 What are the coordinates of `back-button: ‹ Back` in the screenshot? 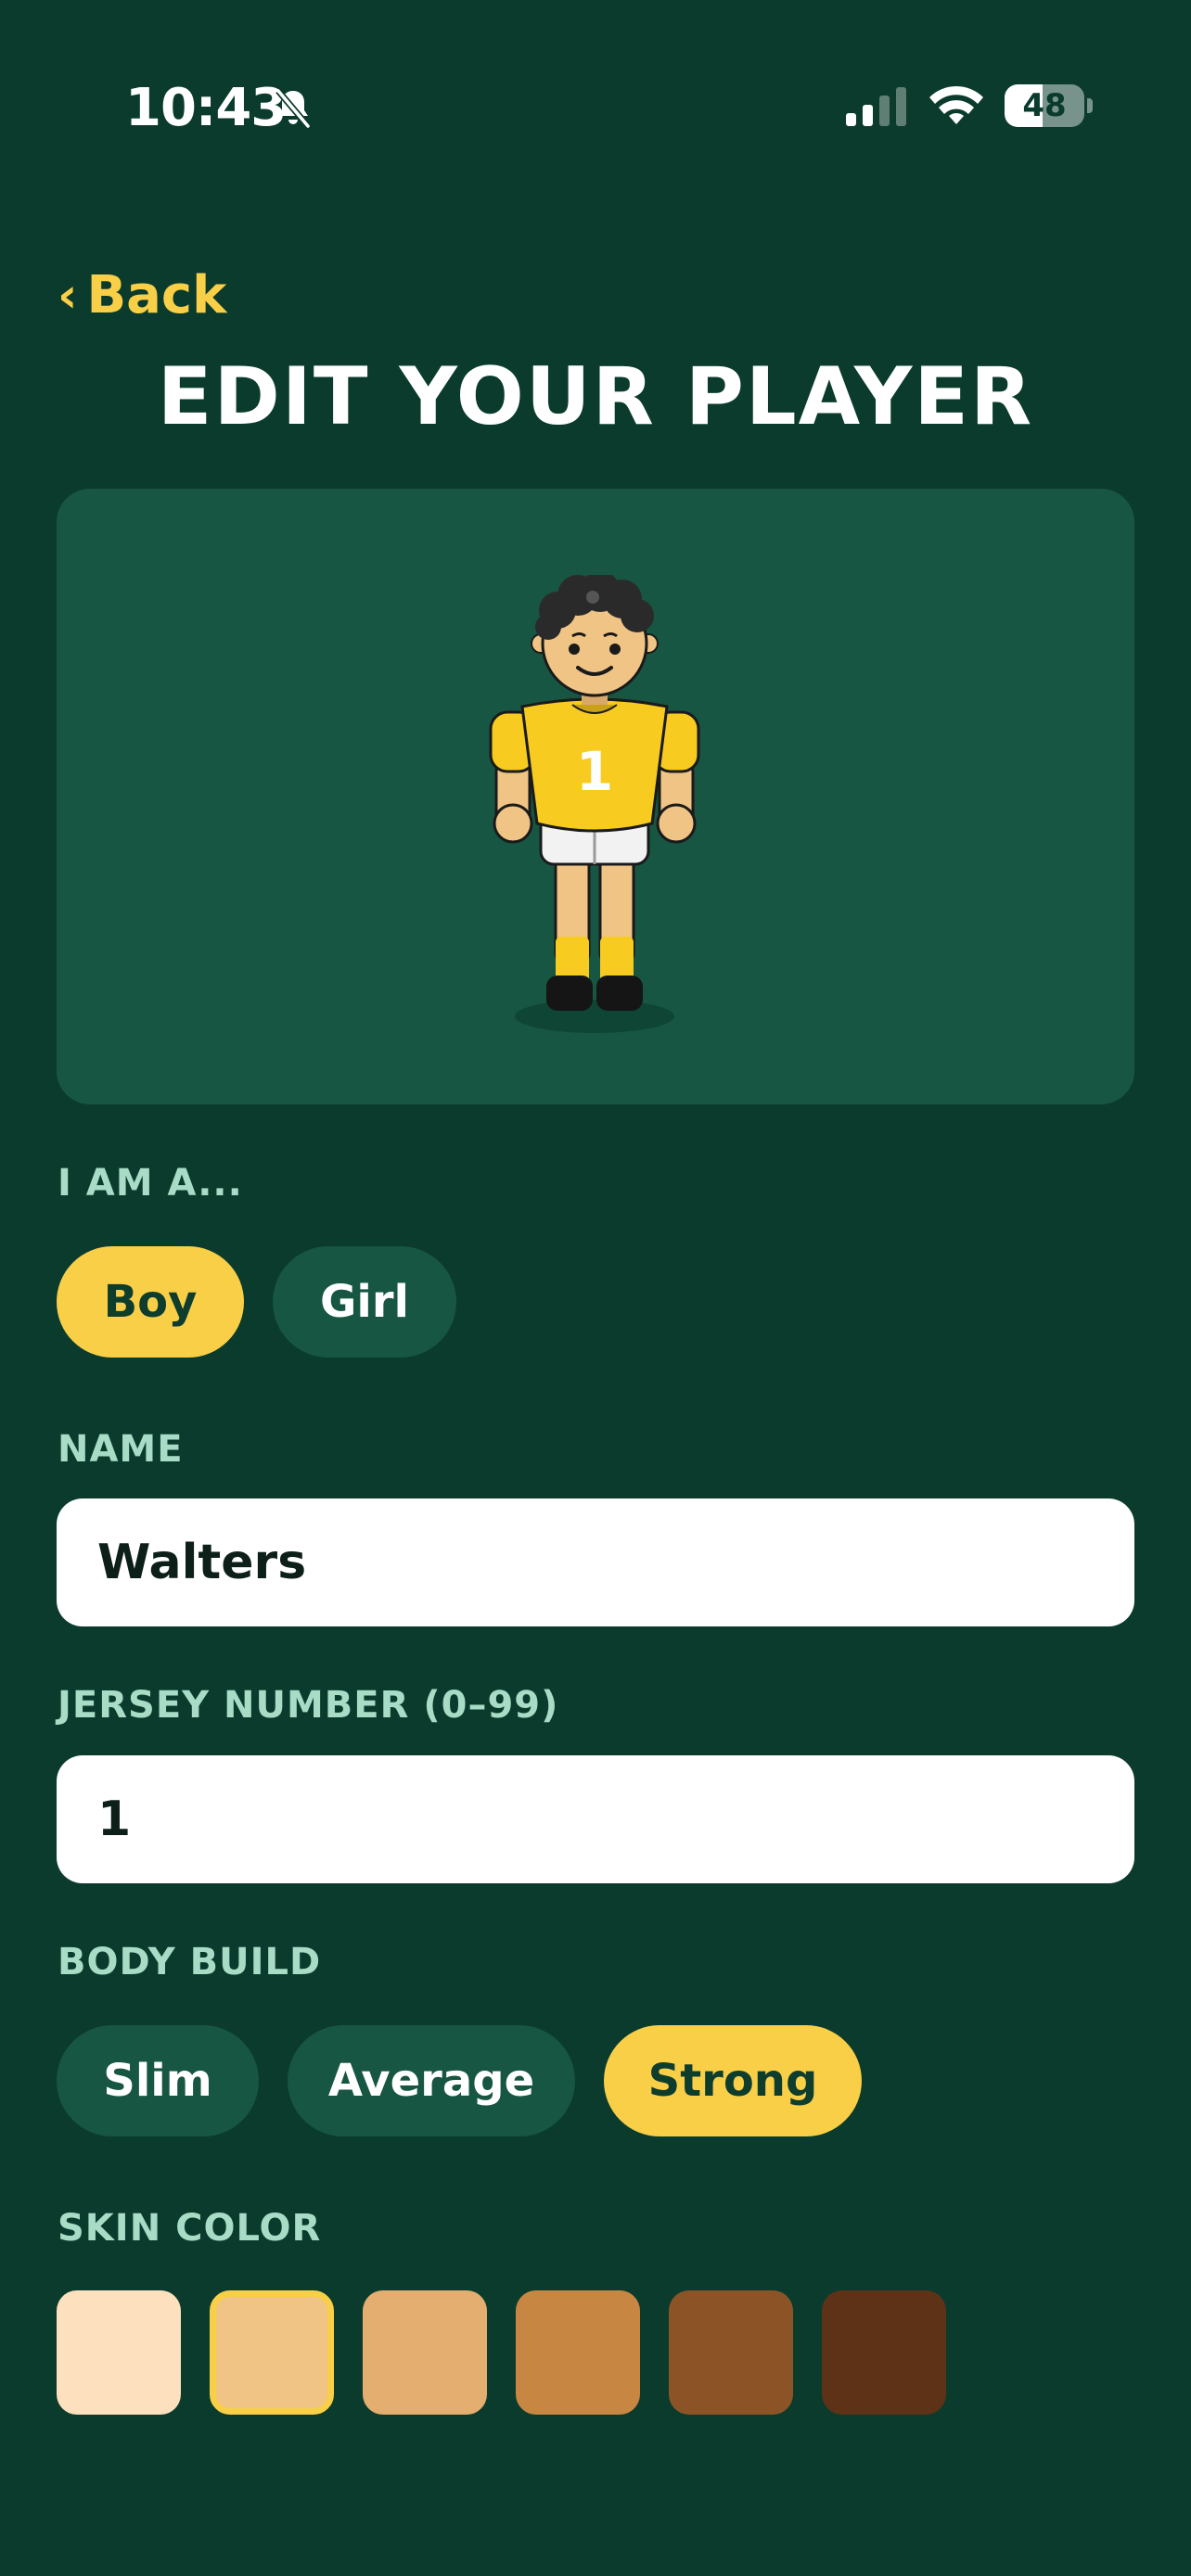 It's located at (142, 295).